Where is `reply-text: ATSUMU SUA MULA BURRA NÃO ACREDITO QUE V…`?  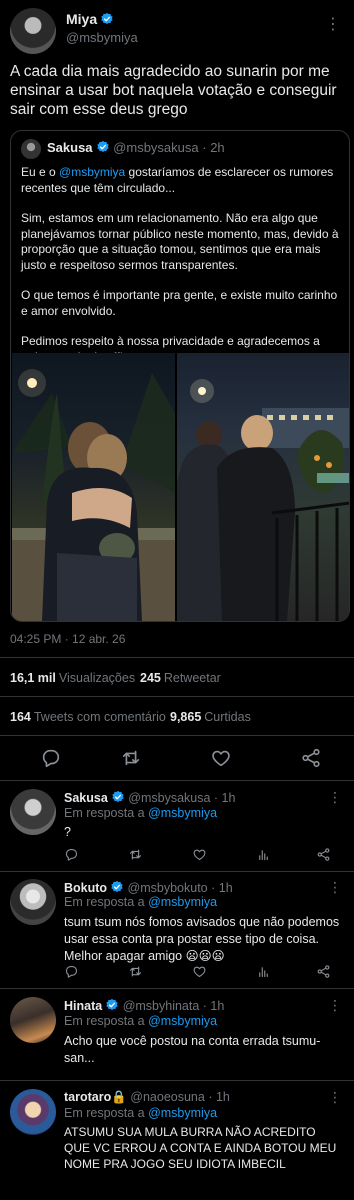 reply-text: ATSUMU SUA MULA BURRA NÃO ACREDITO QUE V… is located at coordinates (200, 1148).